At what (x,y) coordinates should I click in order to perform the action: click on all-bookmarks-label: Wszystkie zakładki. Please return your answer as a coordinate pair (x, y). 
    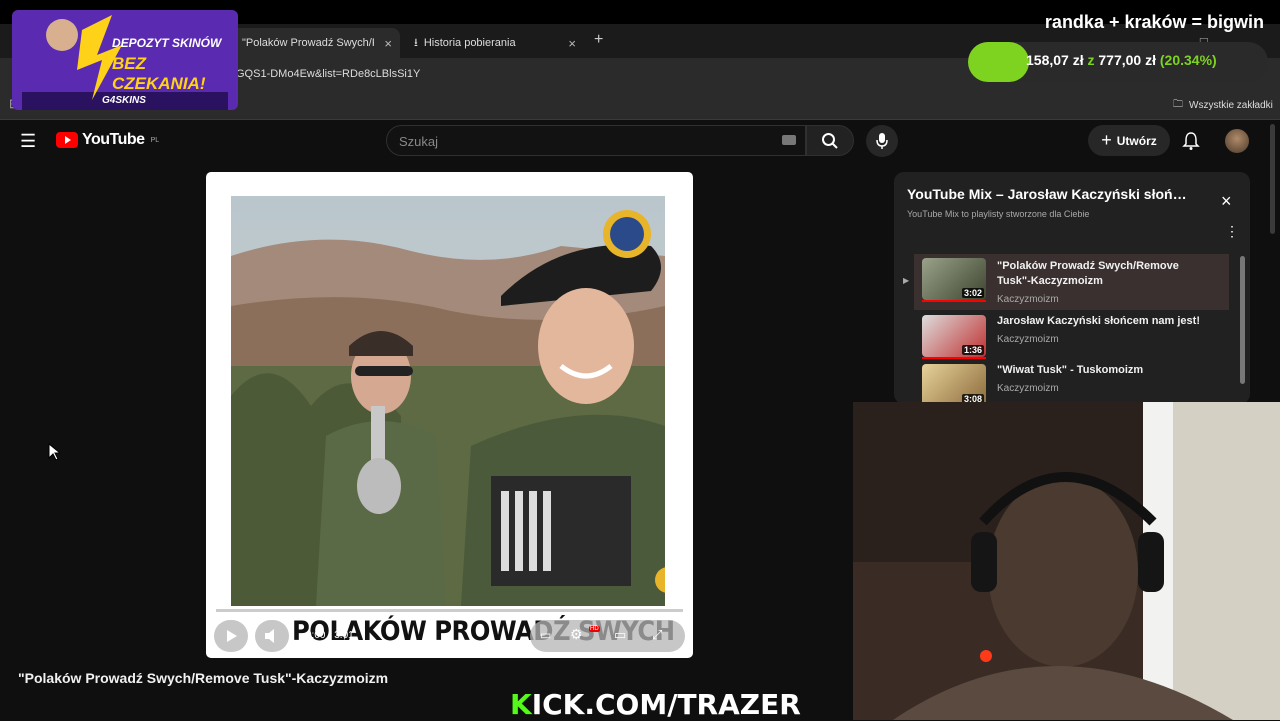
    Looking at the image, I should click on (1231, 105).